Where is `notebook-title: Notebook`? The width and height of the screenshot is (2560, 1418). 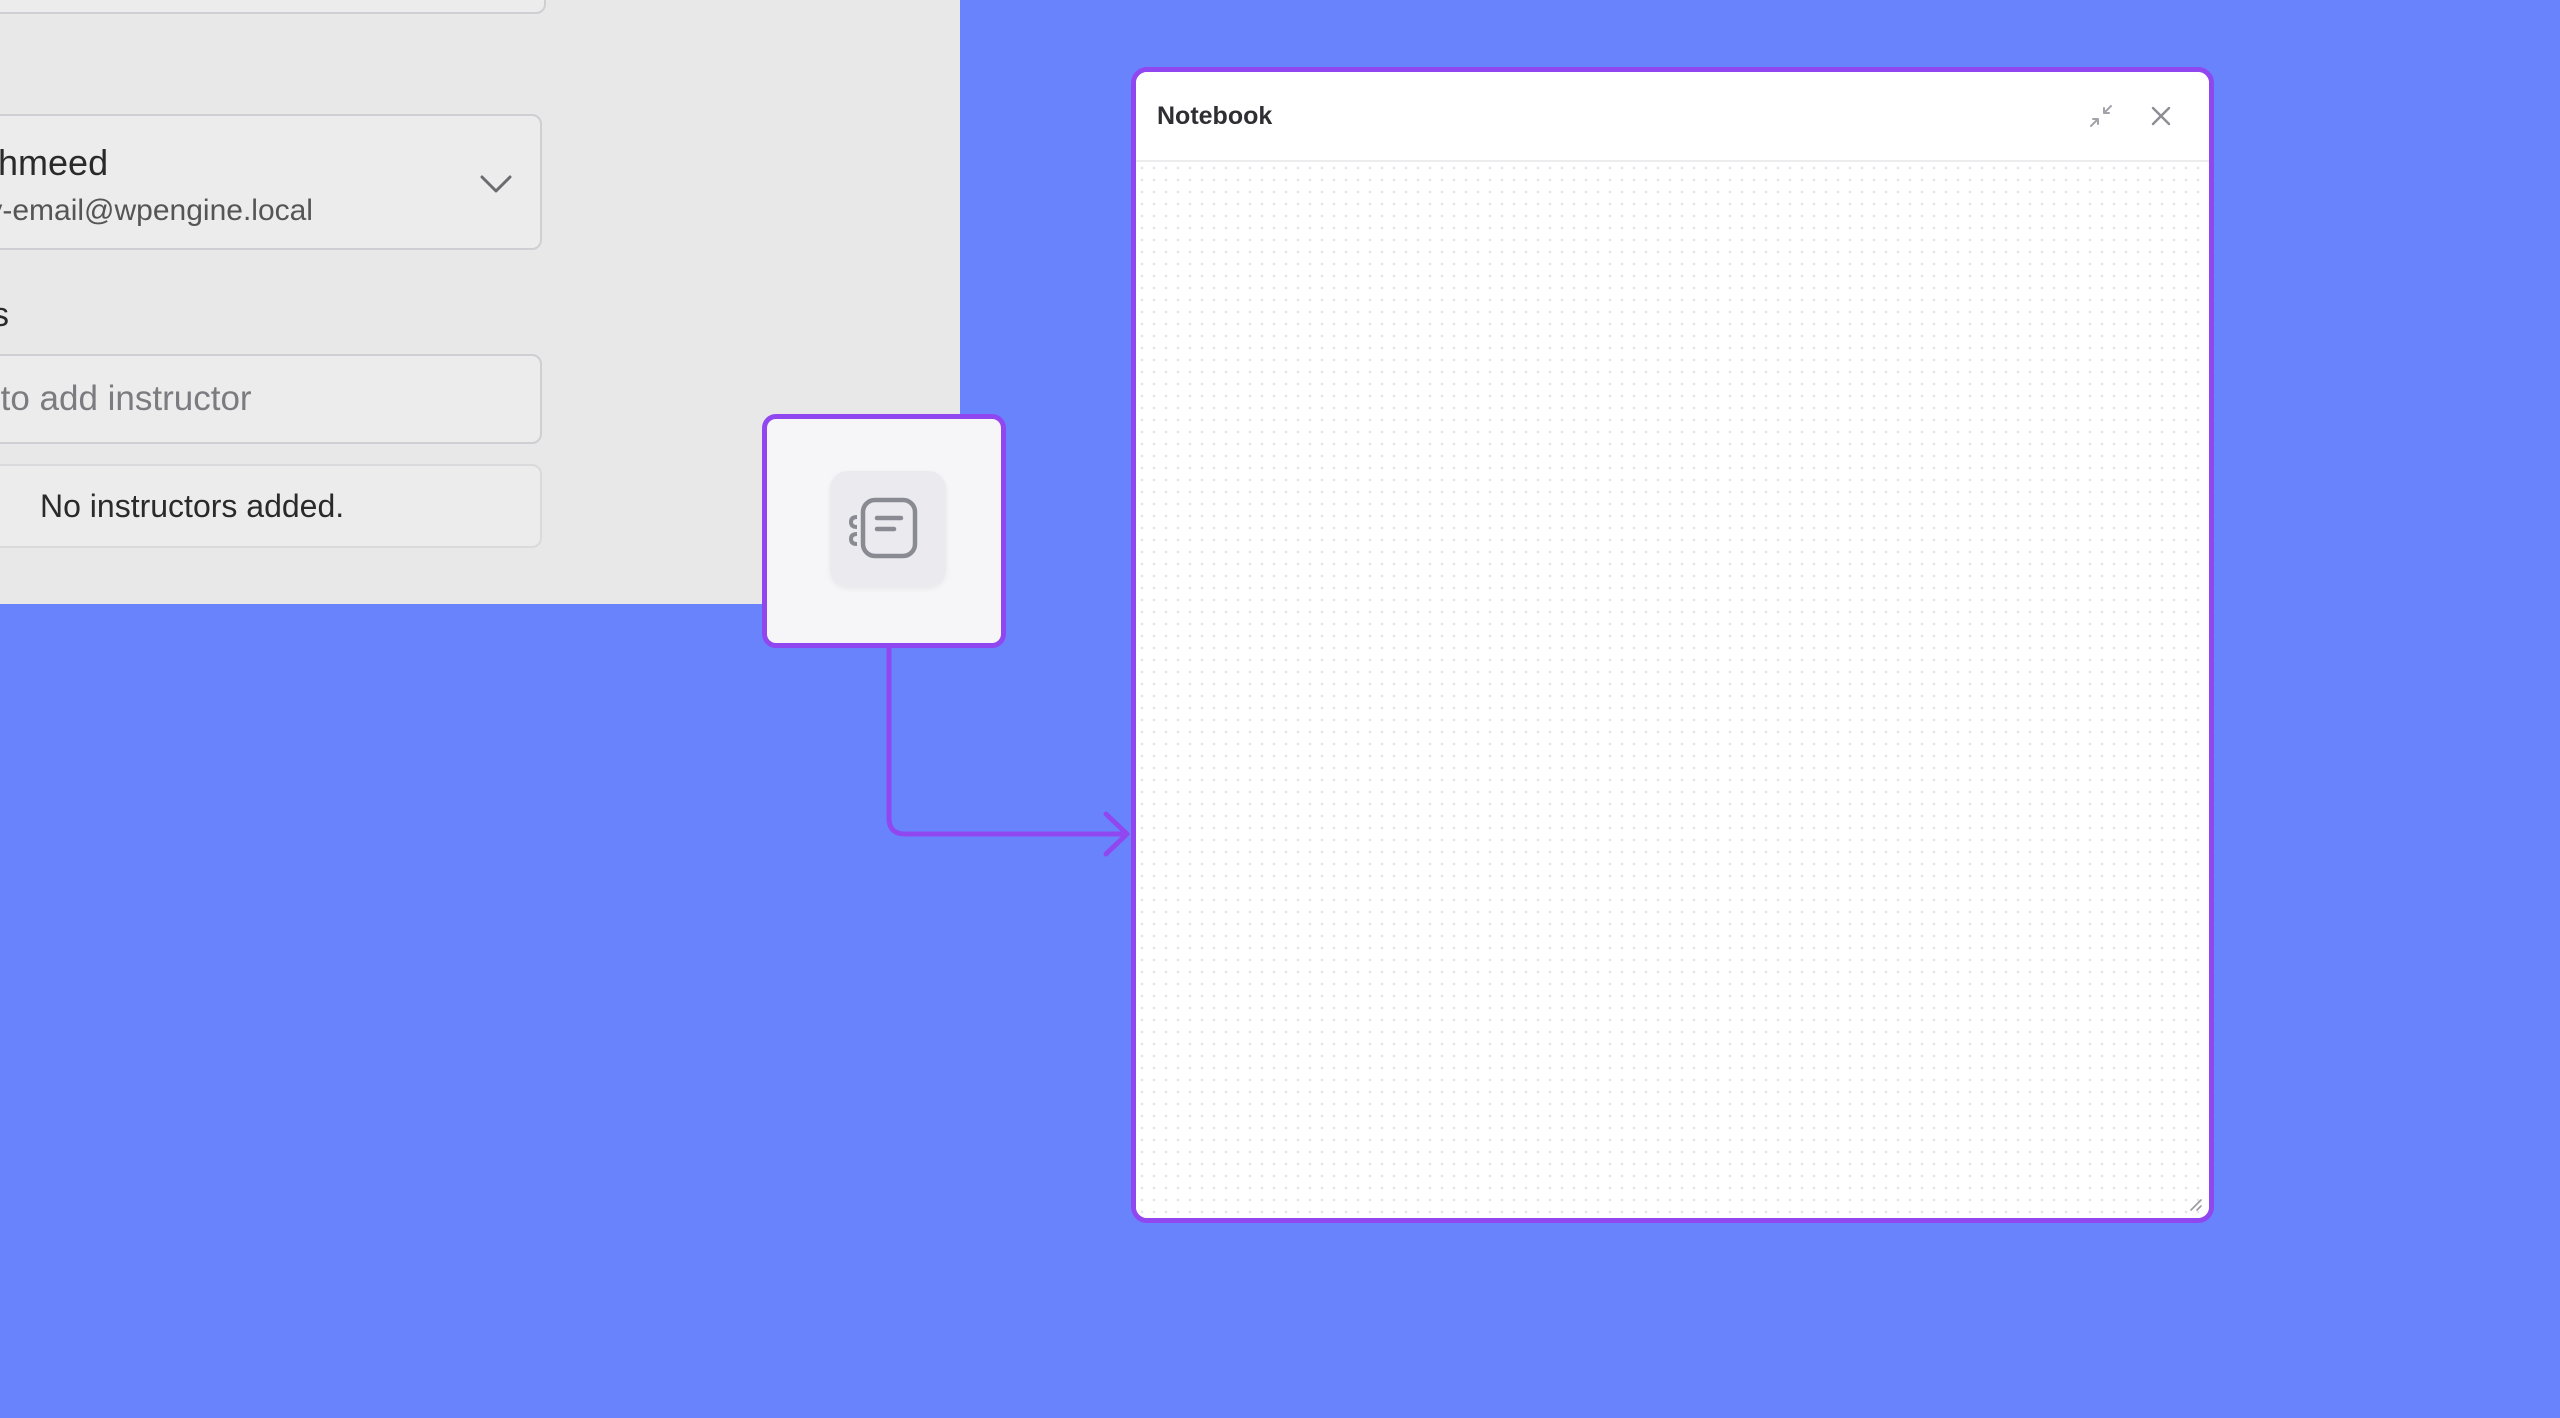
notebook-title: Notebook is located at coordinates (1215, 116).